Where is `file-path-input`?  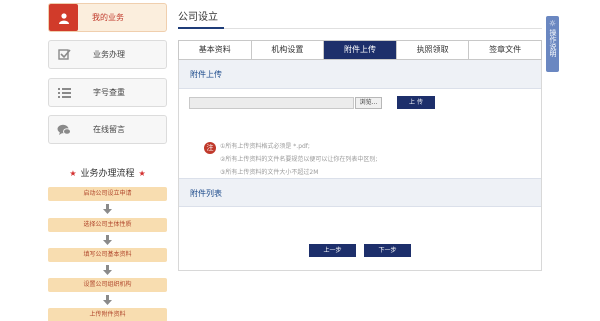 file-path-input is located at coordinates (271, 103).